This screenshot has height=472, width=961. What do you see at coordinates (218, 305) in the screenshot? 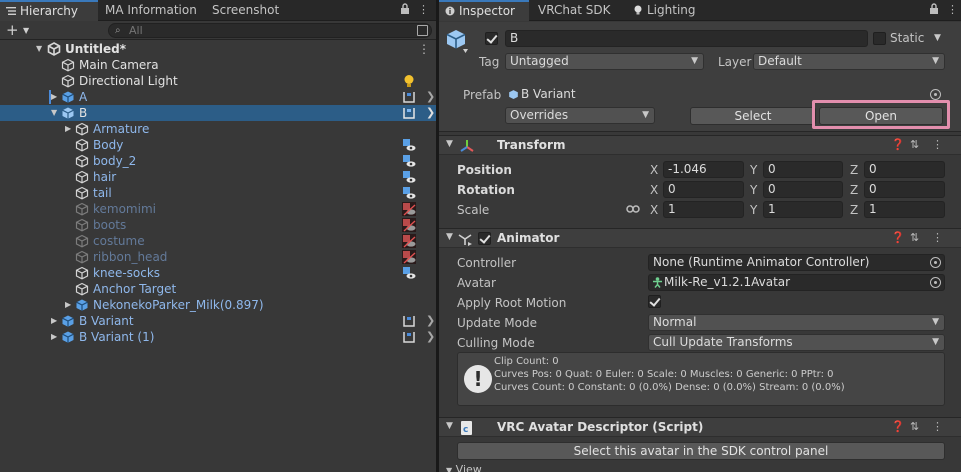
I see `hierarchy-item-nekoneko-parker: ▶ NekonekoParker_Milk(0.897)` at bounding box center [218, 305].